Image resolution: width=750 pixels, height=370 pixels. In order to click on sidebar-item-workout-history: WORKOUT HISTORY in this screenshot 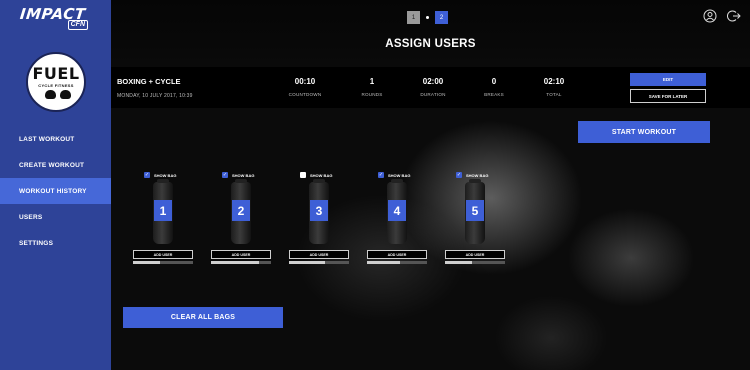, I will do `click(55, 191)`.